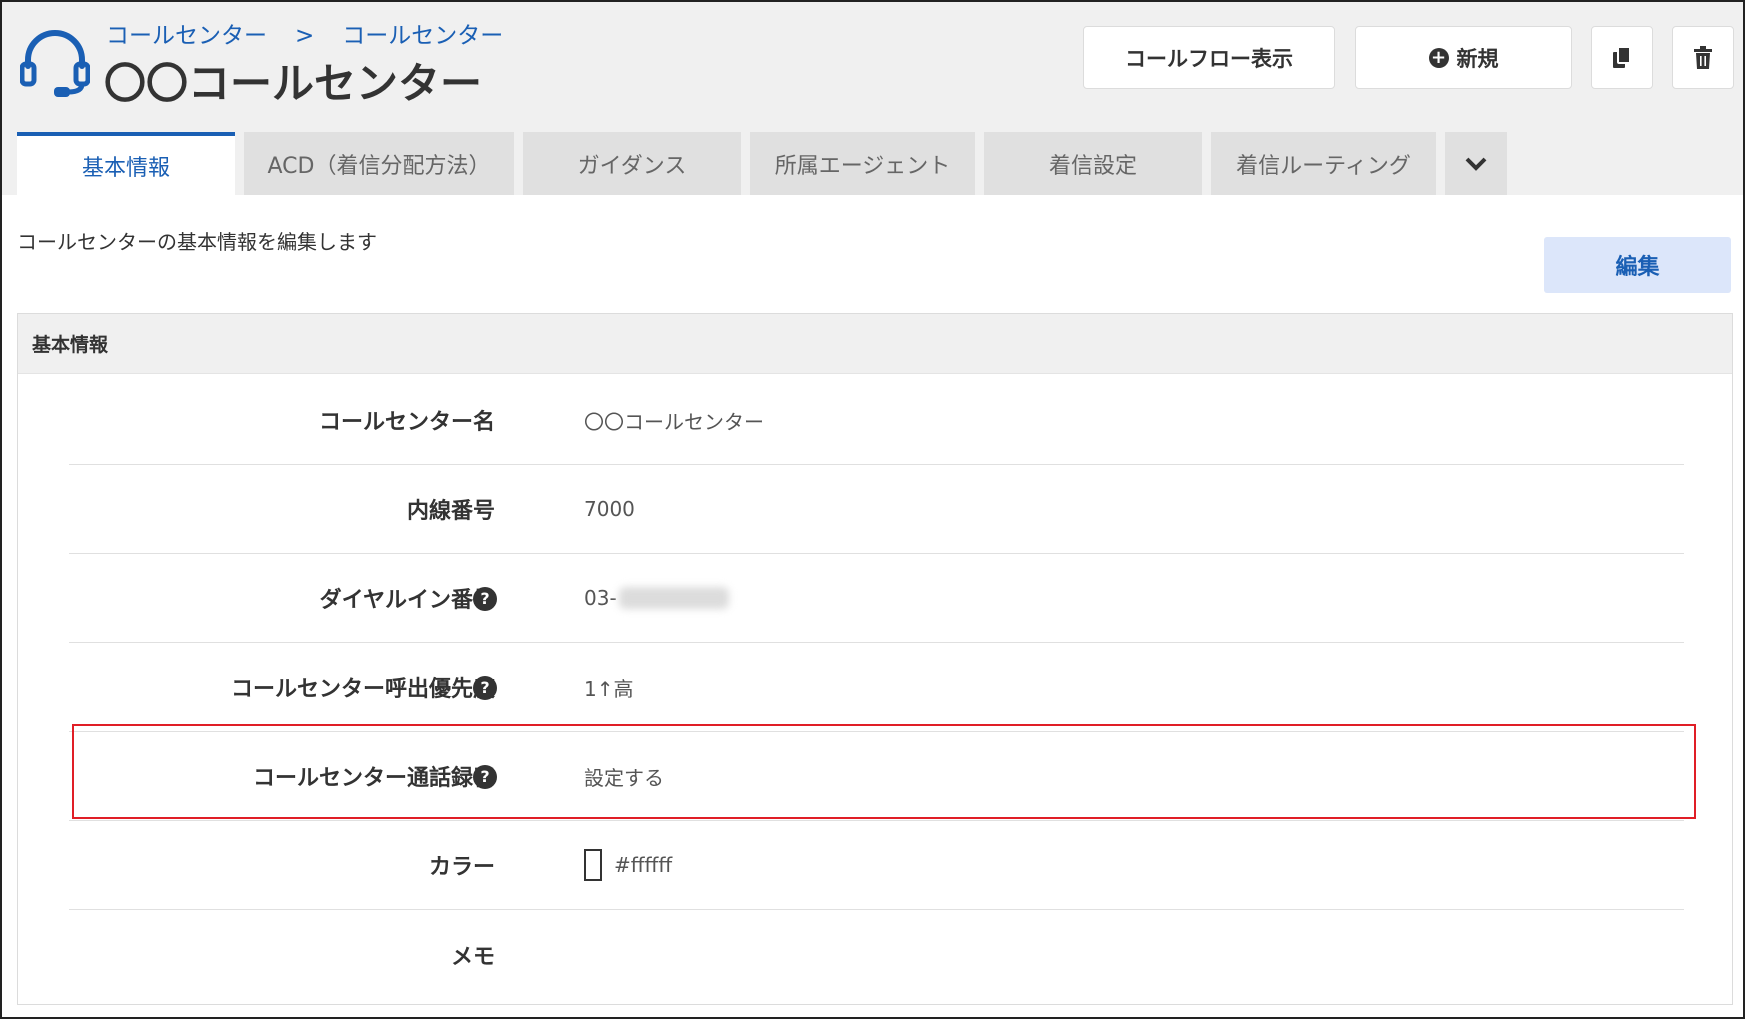 The height and width of the screenshot is (1019, 1745). Describe the element at coordinates (406, 422) in the screenshot. I see `field-label: コールセンター名` at that location.